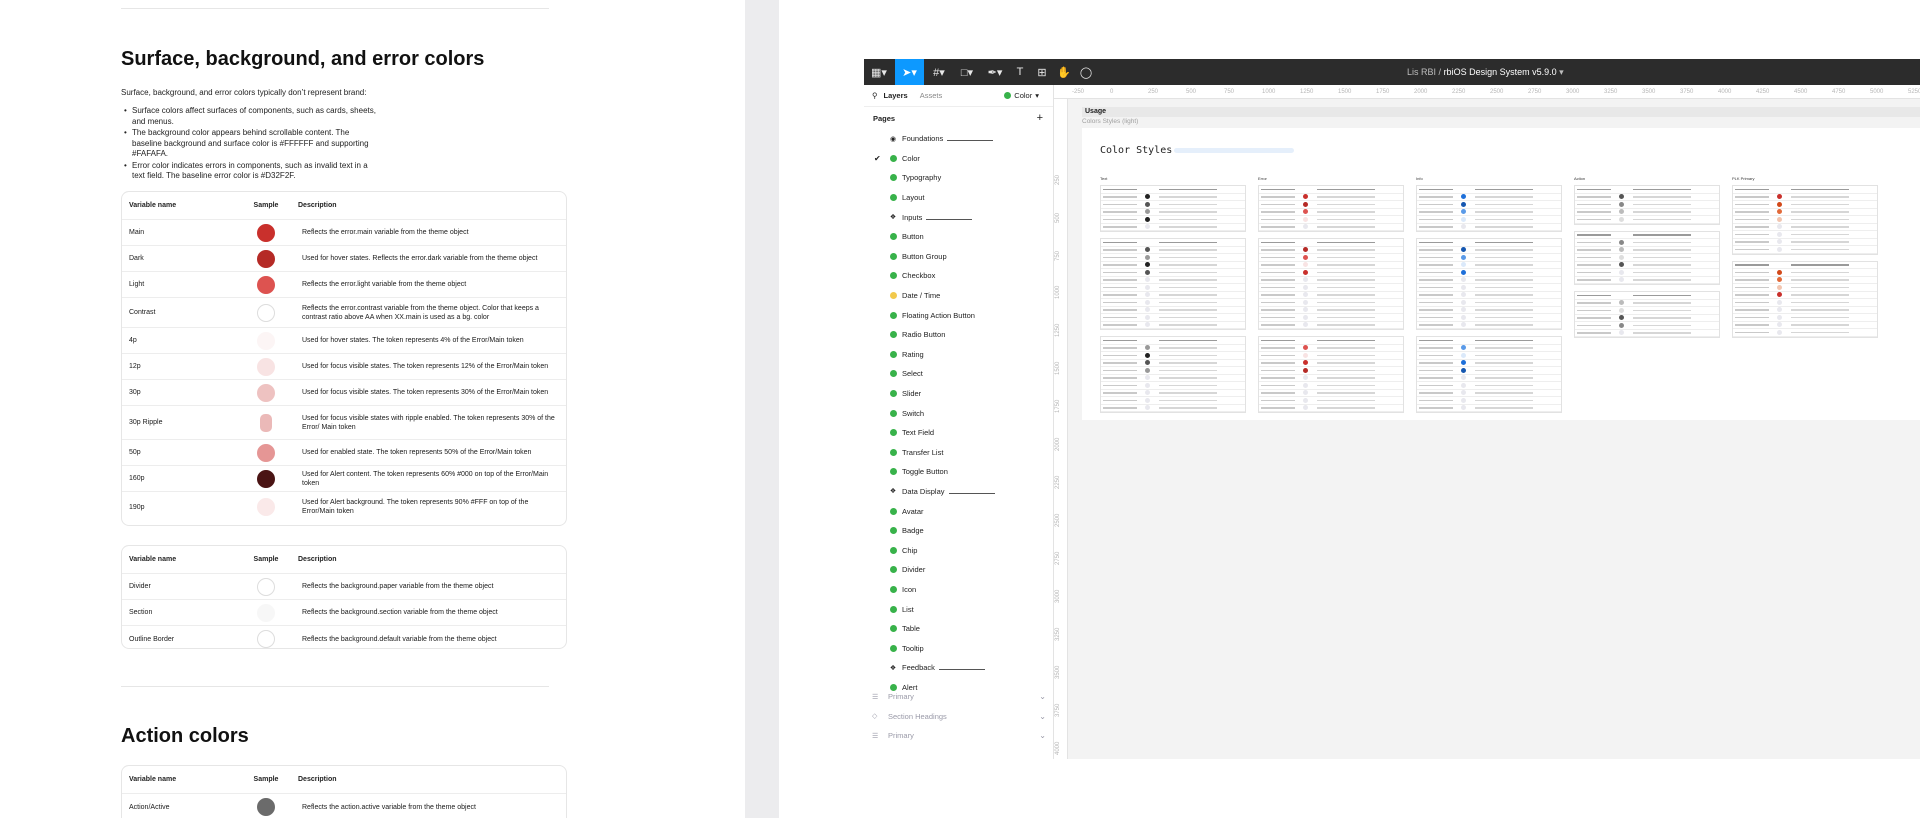  What do you see at coordinates (1611, 92) in the screenshot?
I see `ruler-tick-label: 3250` at bounding box center [1611, 92].